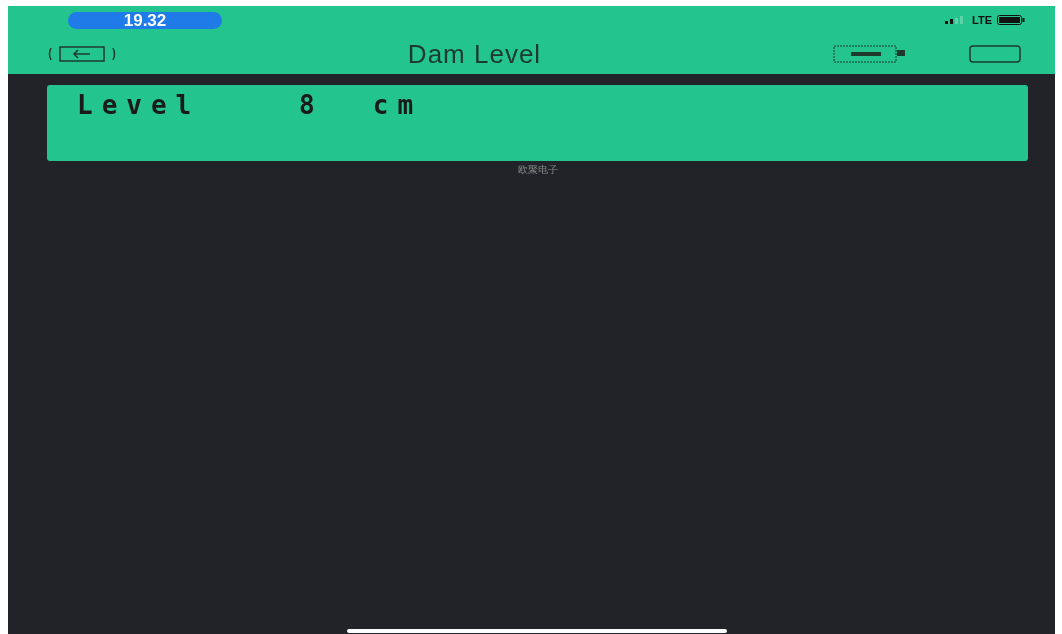  I want to click on device-icon, so click(870, 54).